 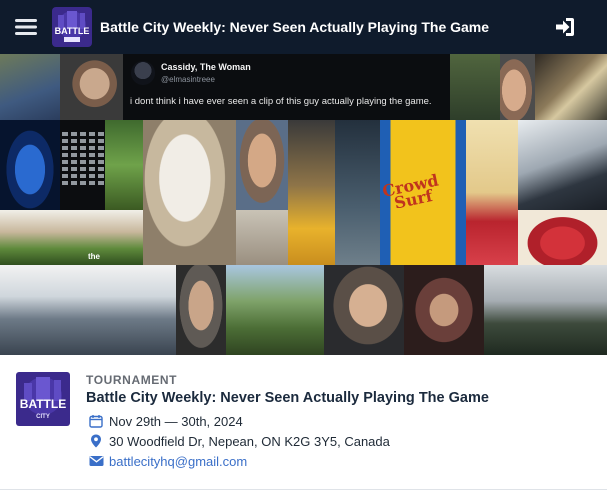 I want to click on sign-in-icon, so click(x=565, y=27).